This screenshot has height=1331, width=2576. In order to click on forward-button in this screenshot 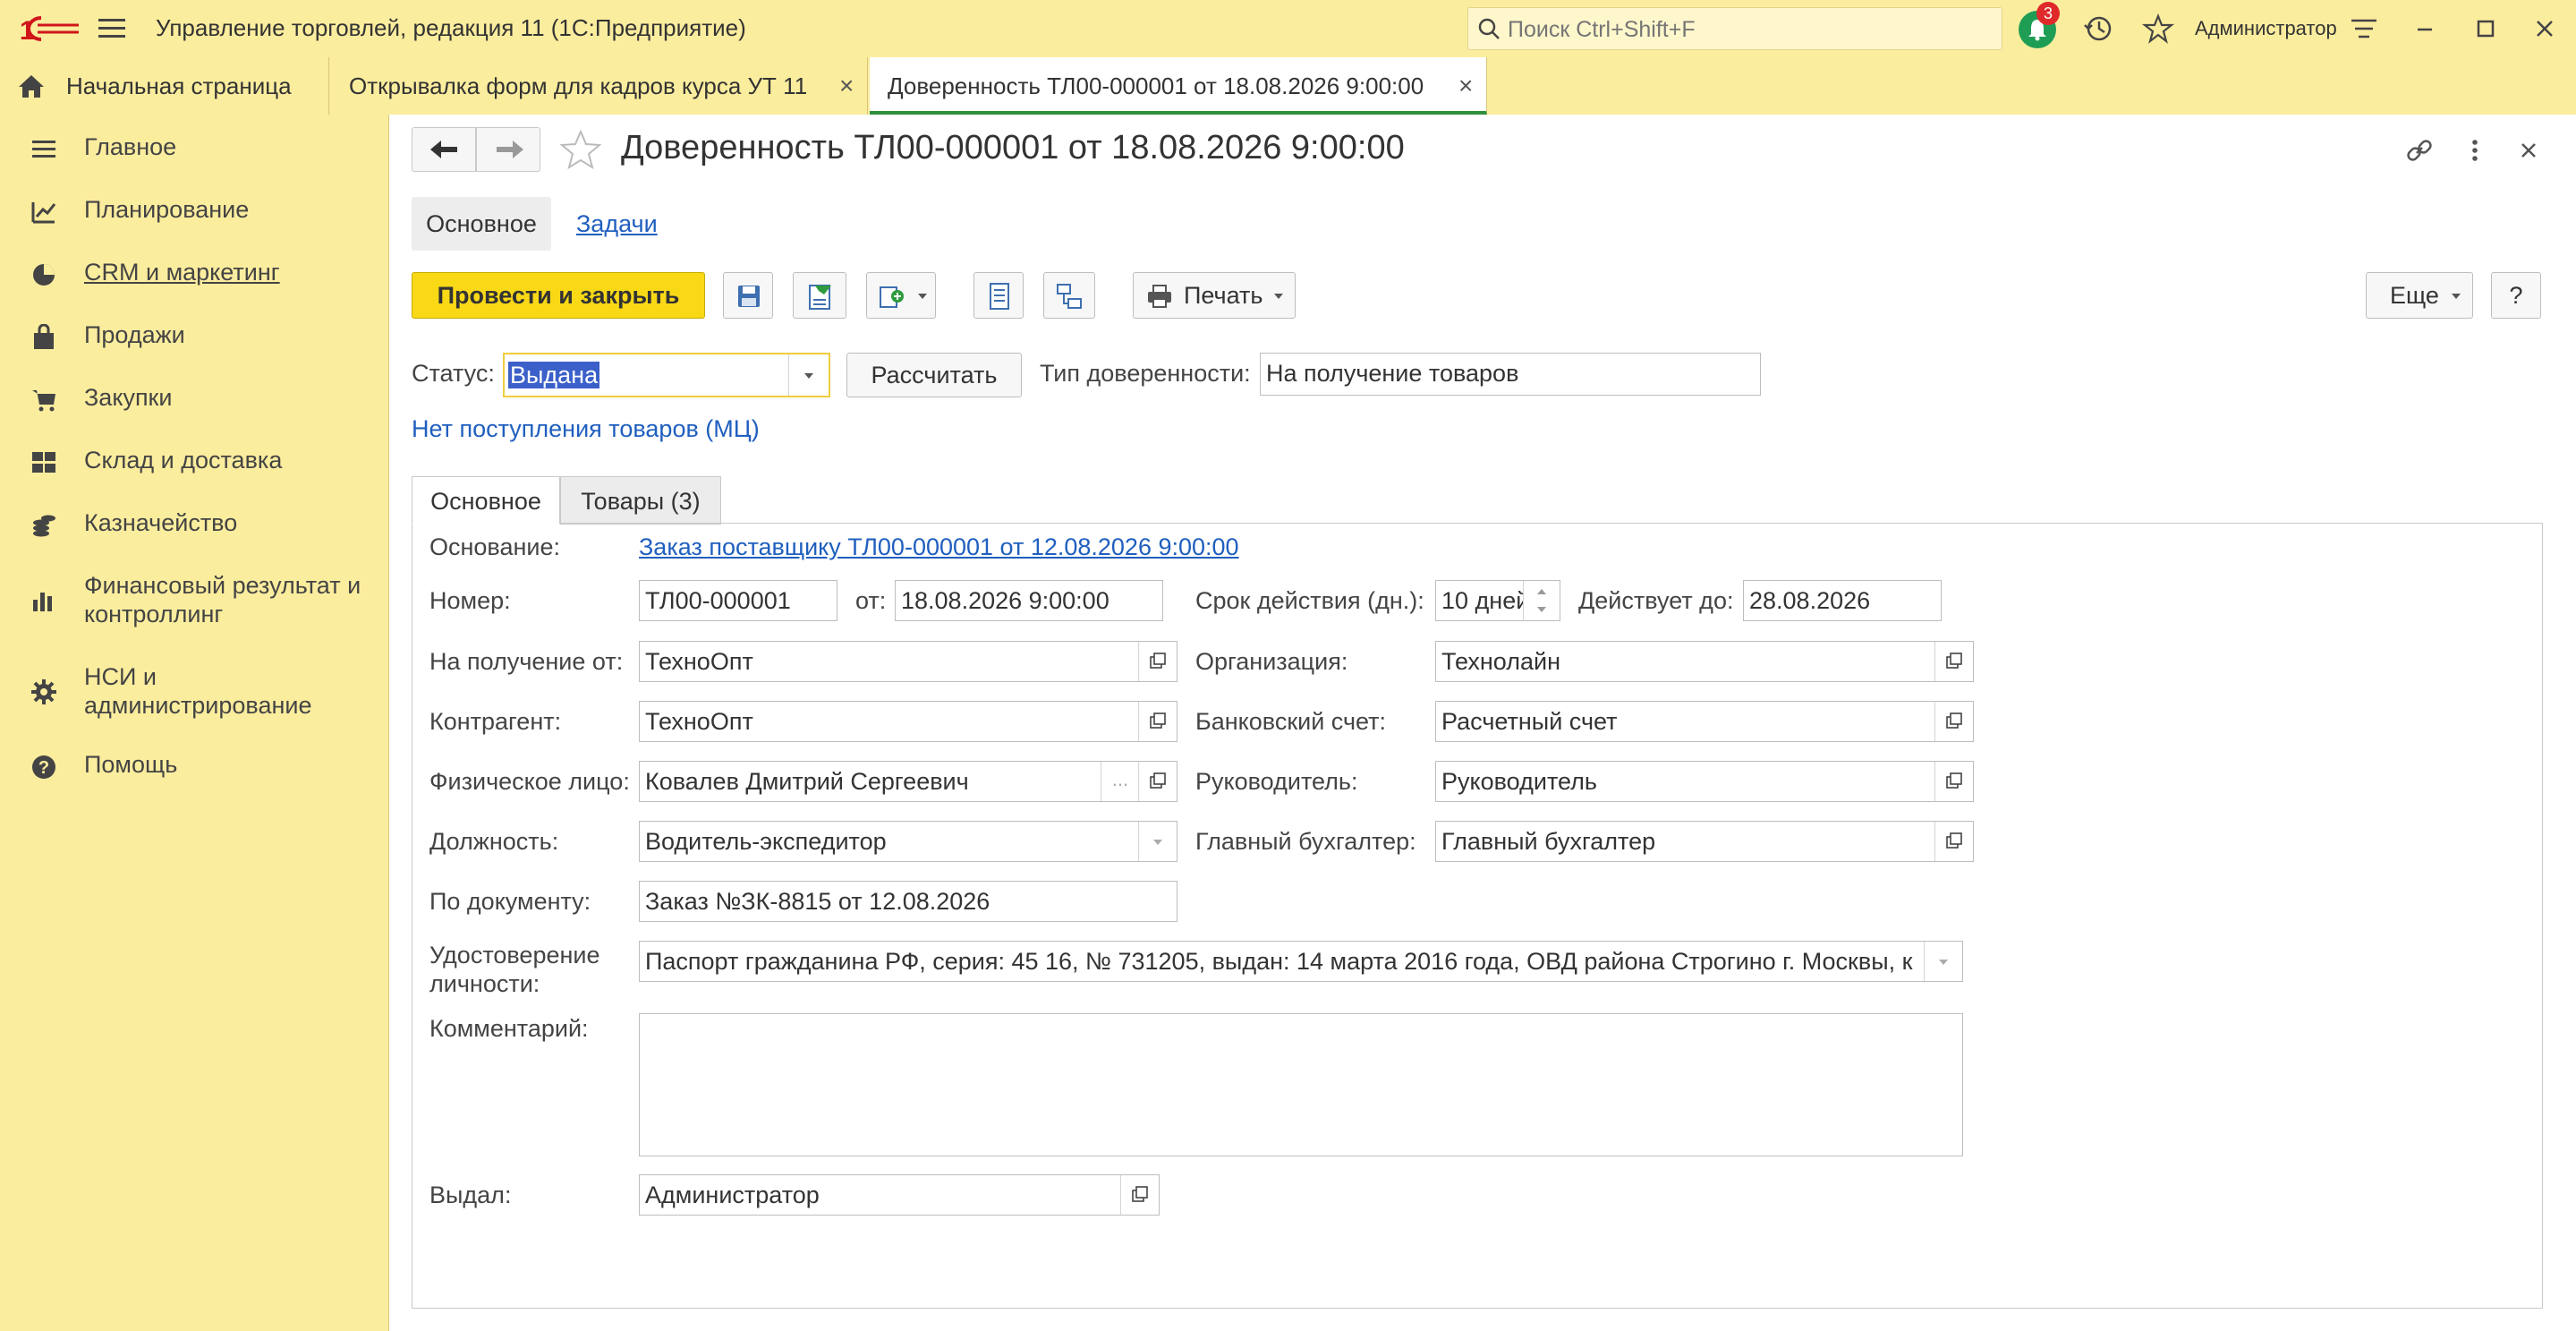, I will do `click(508, 149)`.